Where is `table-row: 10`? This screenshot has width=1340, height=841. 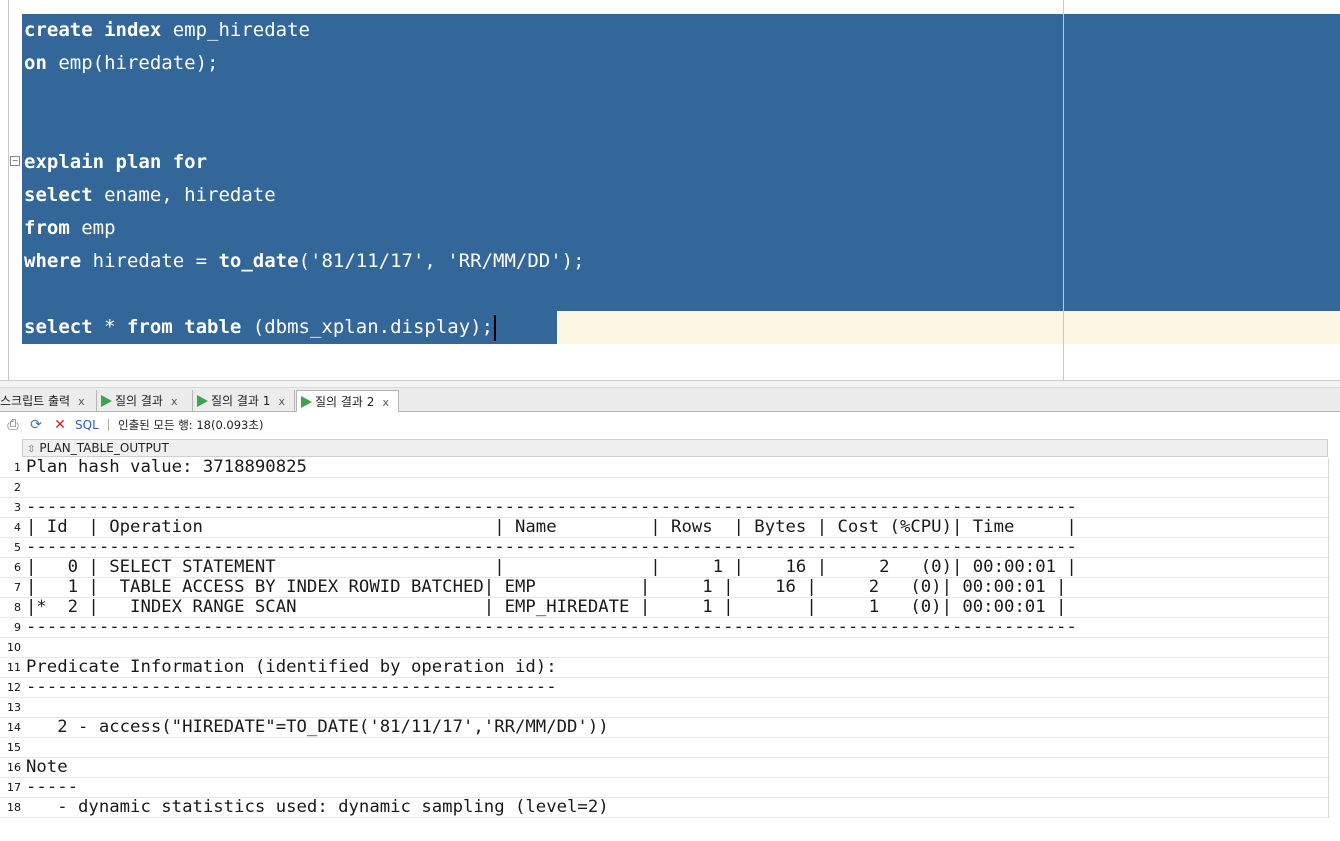
table-row: 10 is located at coordinates (665, 648).